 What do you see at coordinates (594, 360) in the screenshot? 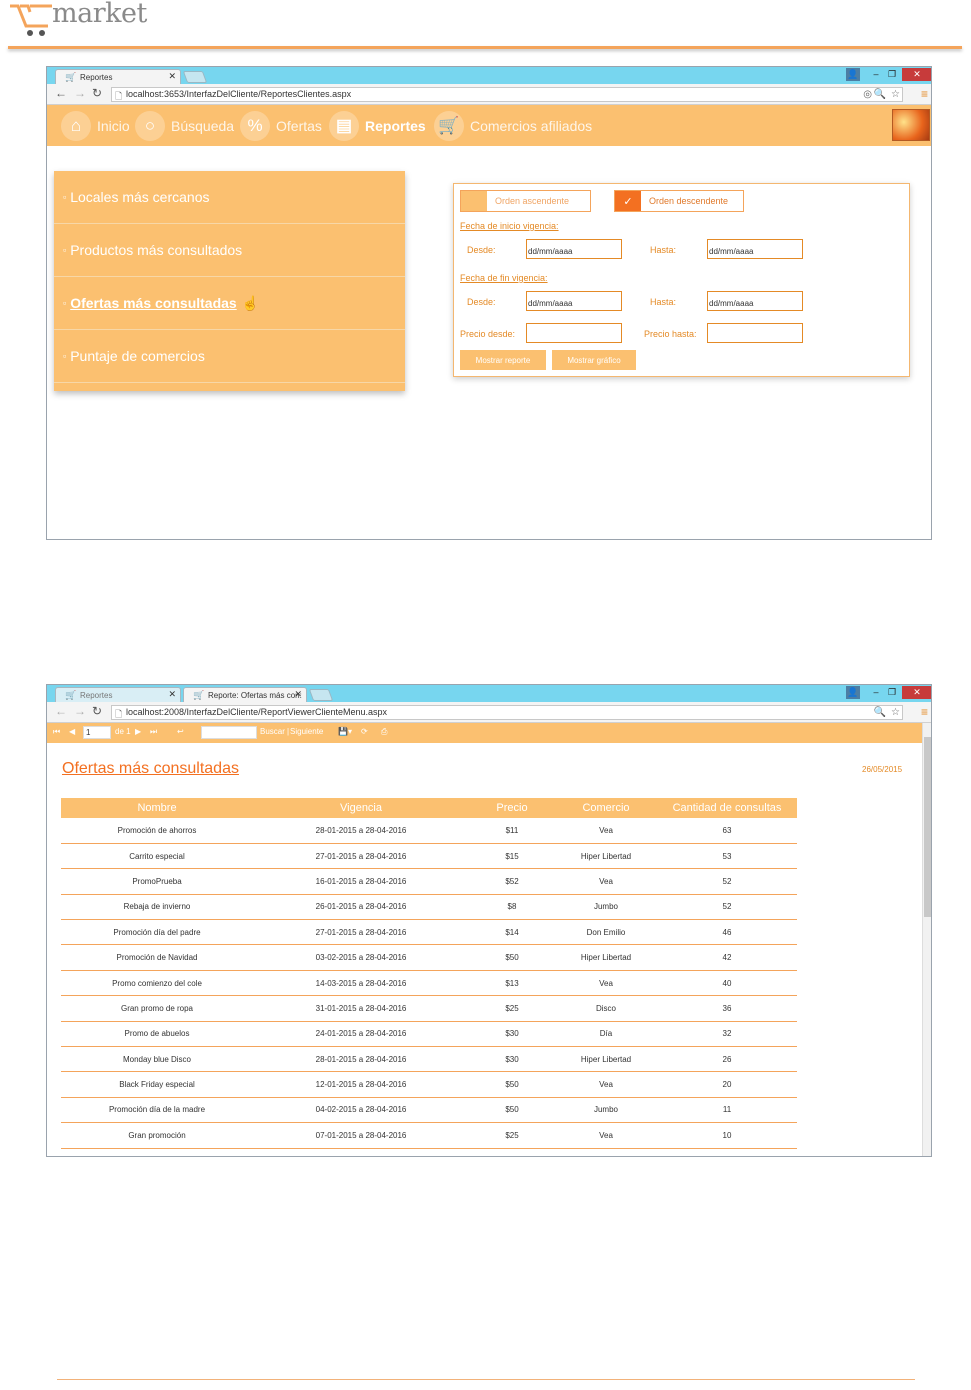
I see `show-chart-button: Mostrar gráfico` at bounding box center [594, 360].